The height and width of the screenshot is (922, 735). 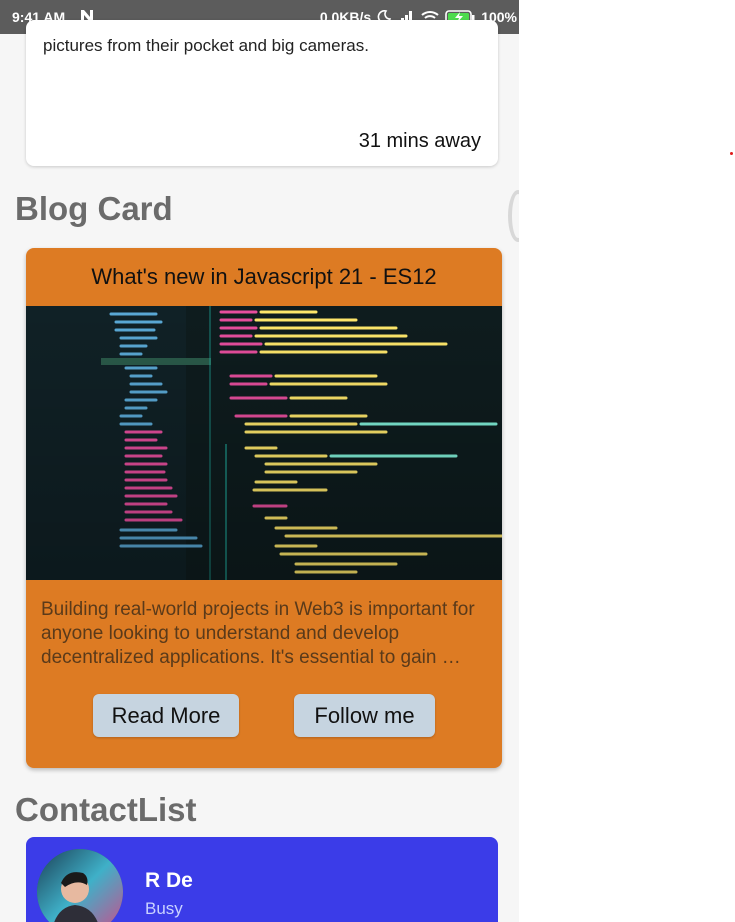 I want to click on contact-status: Busy, so click(x=164, y=908).